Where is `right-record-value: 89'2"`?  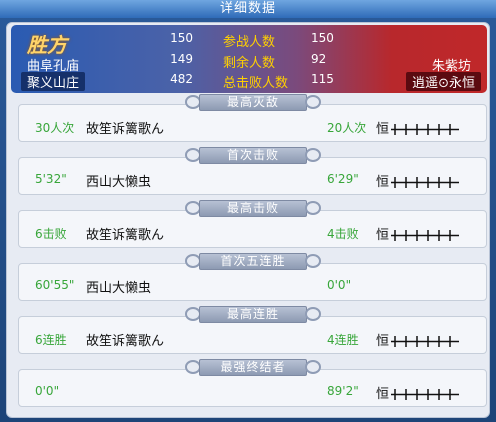 right-record-value: 89'2" is located at coordinates (343, 391).